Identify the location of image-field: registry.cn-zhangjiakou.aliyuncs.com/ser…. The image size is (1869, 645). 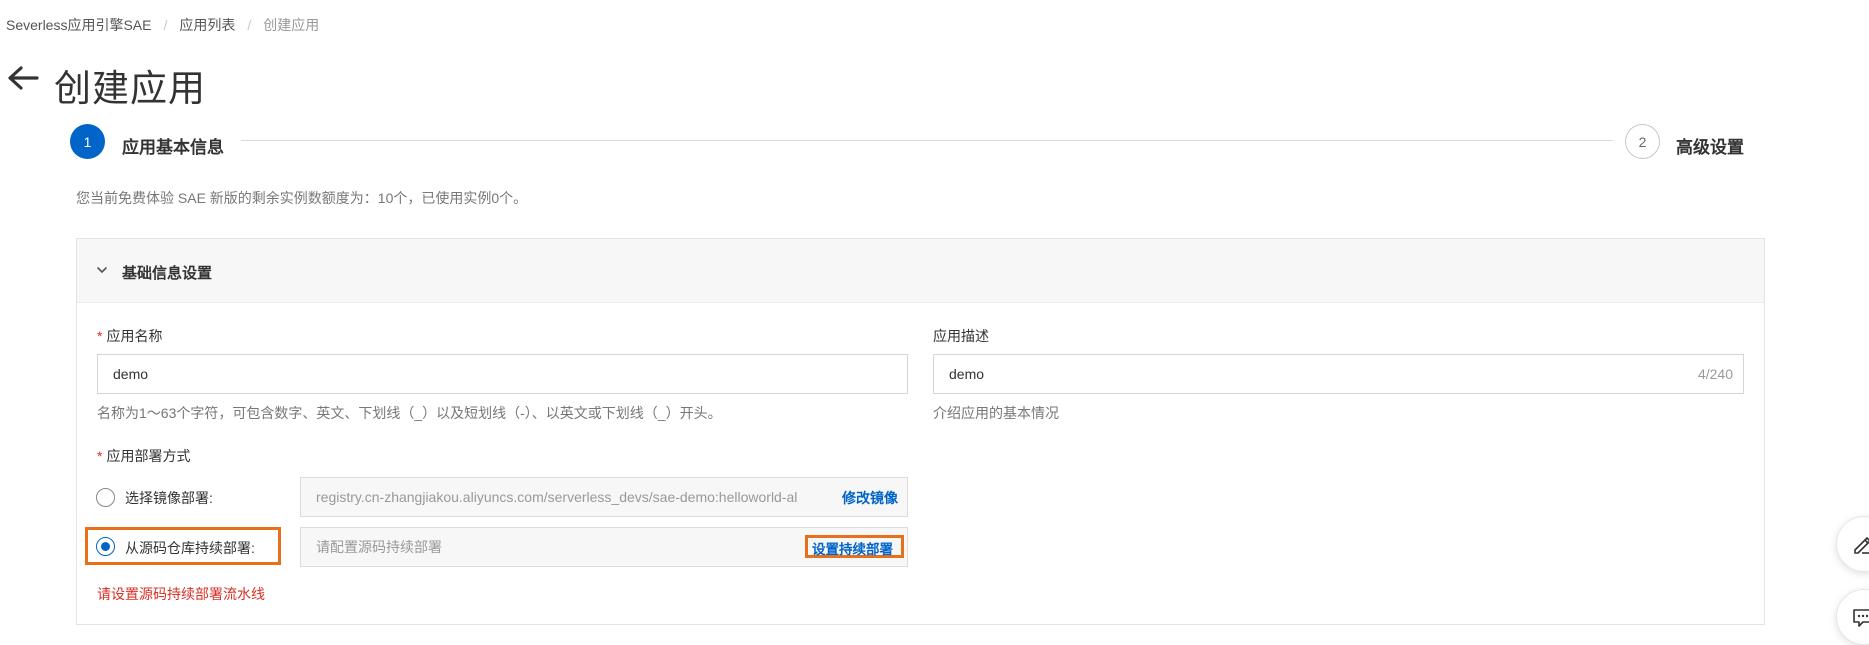
(604, 497).